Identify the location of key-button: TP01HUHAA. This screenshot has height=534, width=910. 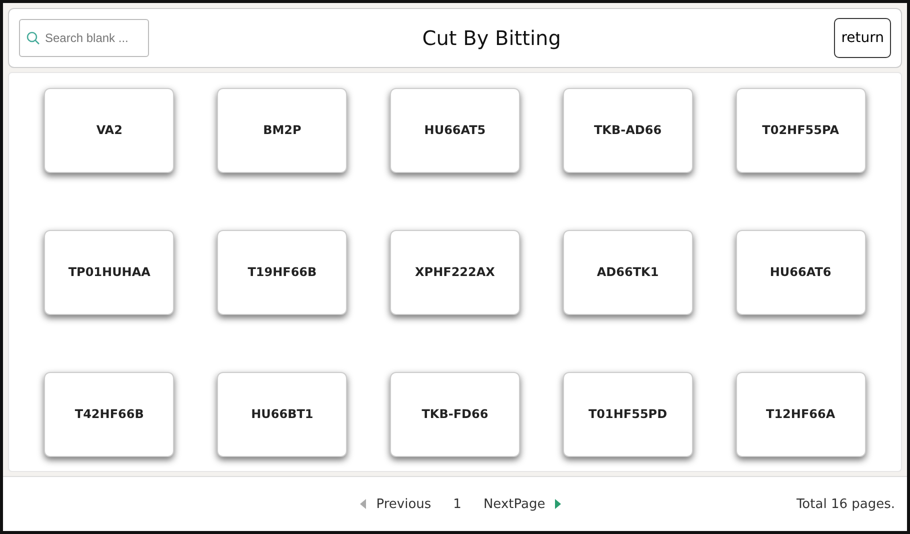
(109, 272).